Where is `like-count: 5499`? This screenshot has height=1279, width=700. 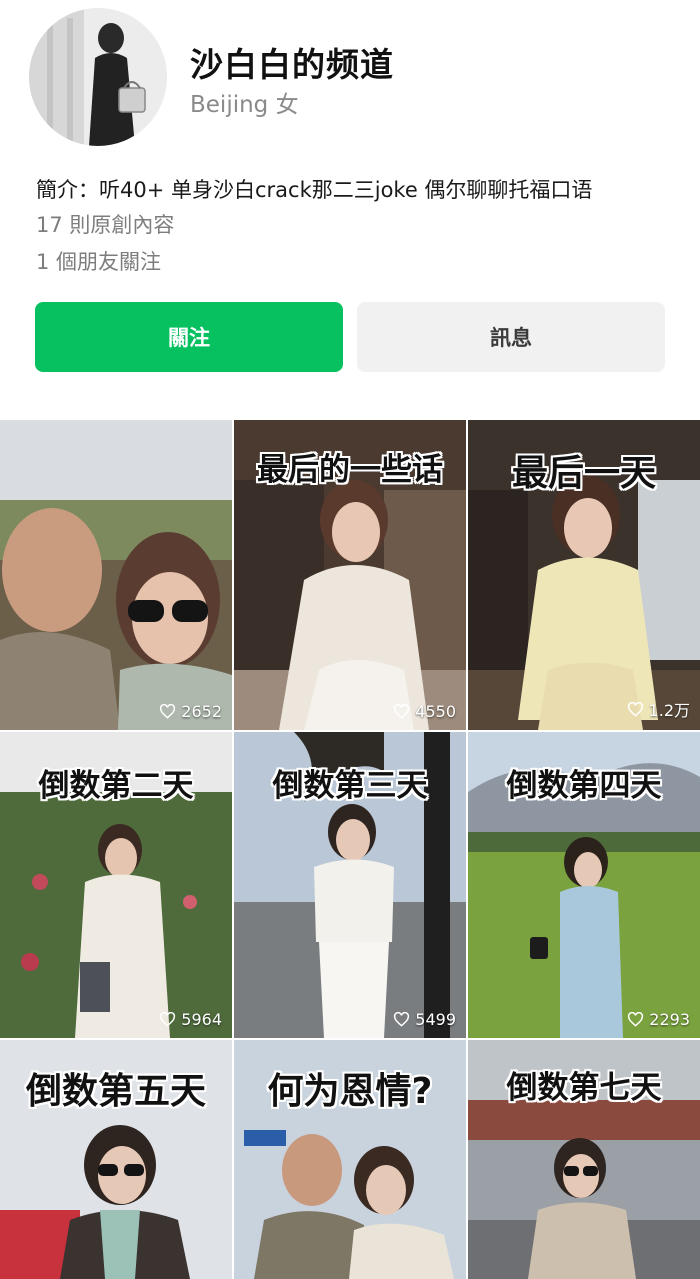 like-count: 5499 is located at coordinates (424, 1019).